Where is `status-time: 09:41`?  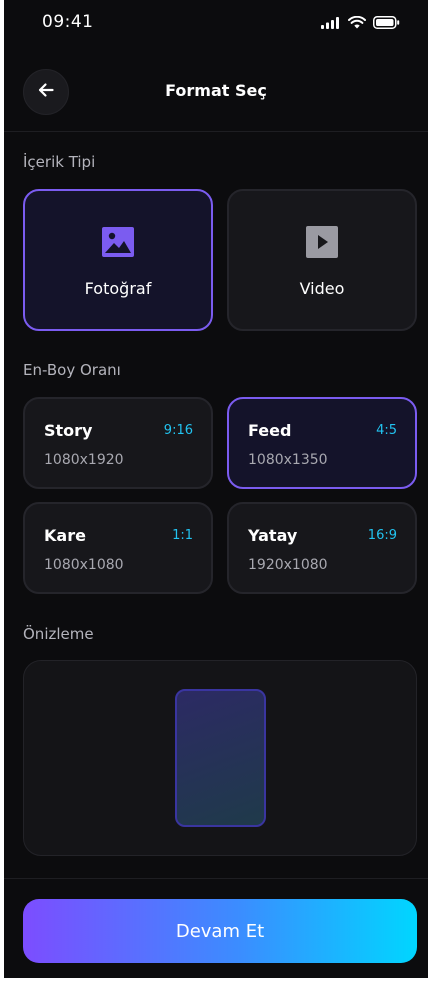
status-time: 09:41 is located at coordinates (68, 22).